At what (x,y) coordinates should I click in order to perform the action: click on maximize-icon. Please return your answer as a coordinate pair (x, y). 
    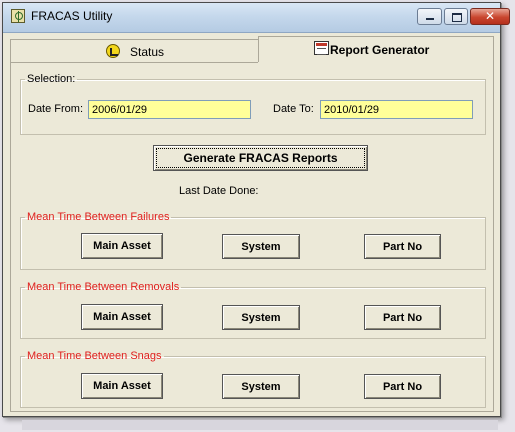
    Looking at the image, I should click on (457, 17).